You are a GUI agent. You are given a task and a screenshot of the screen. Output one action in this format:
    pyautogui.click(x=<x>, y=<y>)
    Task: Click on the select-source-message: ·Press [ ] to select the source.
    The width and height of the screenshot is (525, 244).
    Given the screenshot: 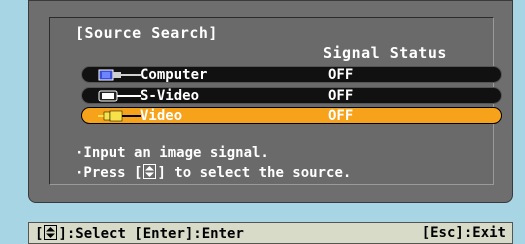 What is the action you would take?
    pyautogui.click(x=213, y=172)
    